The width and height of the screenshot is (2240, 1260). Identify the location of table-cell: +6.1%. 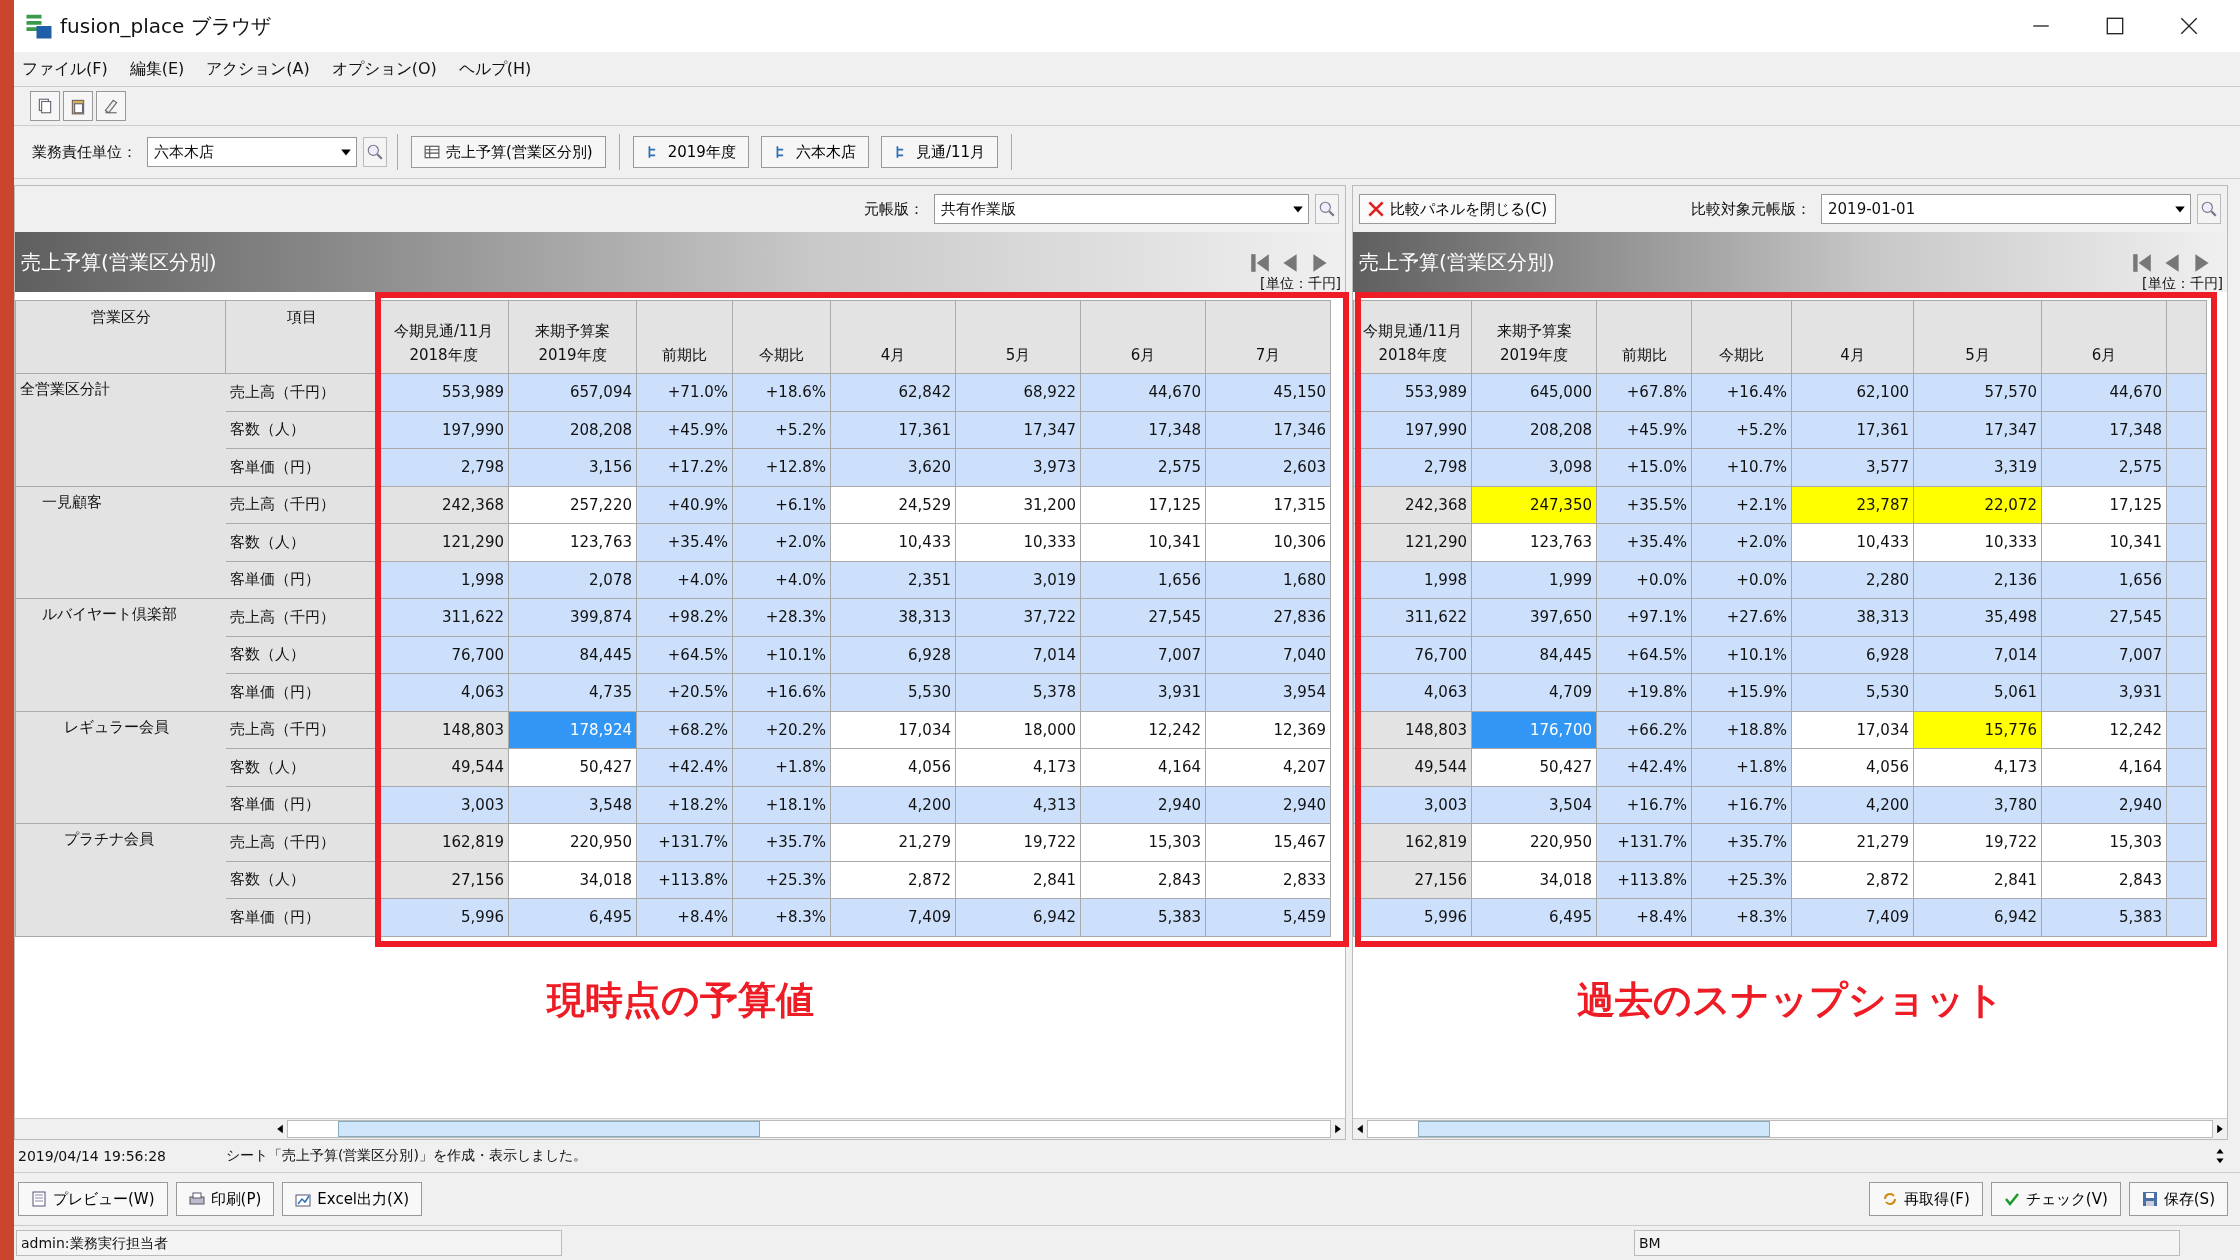
(781, 505).